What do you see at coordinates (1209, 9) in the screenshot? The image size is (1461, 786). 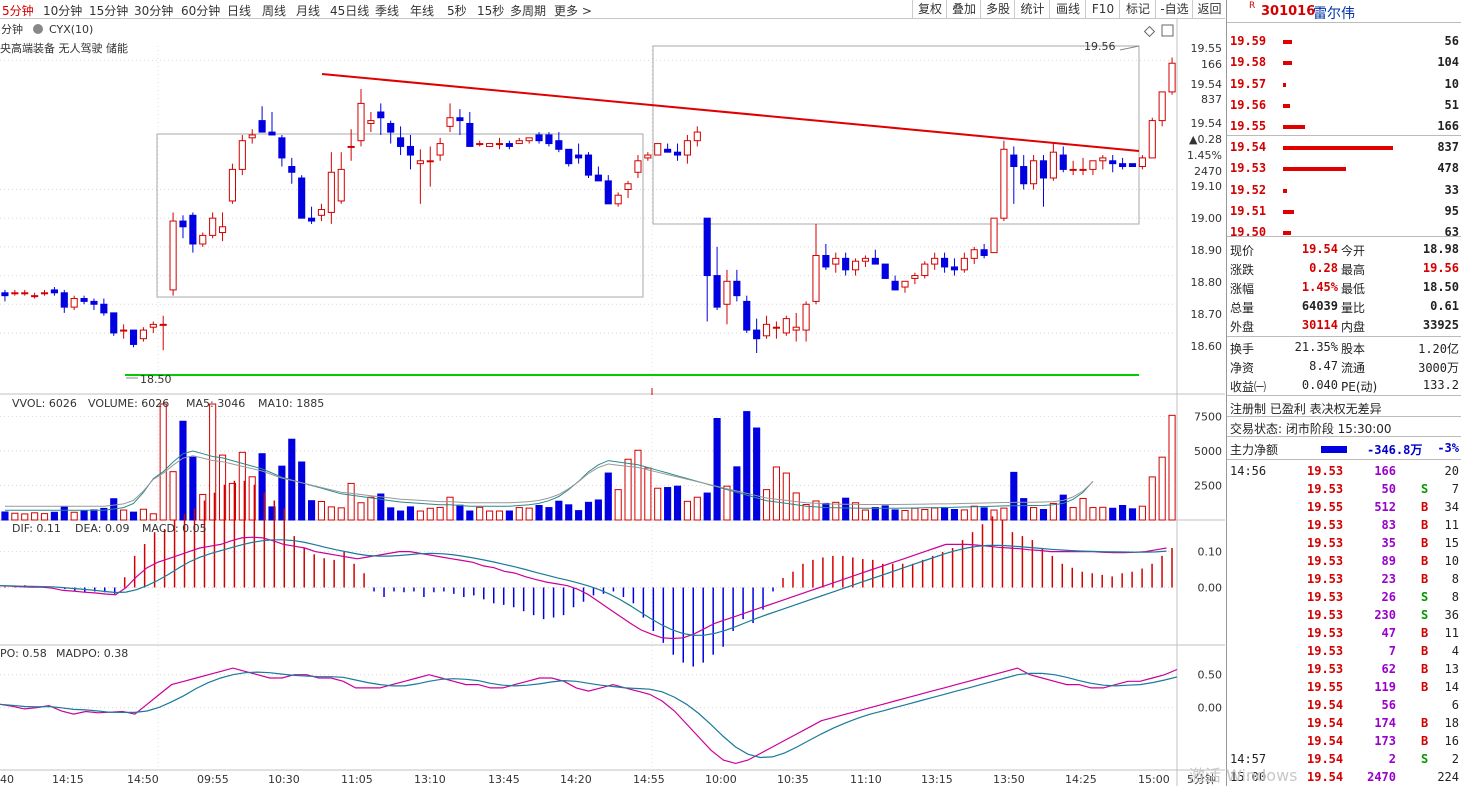 I see `toolbar-button-8: 返回` at bounding box center [1209, 9].